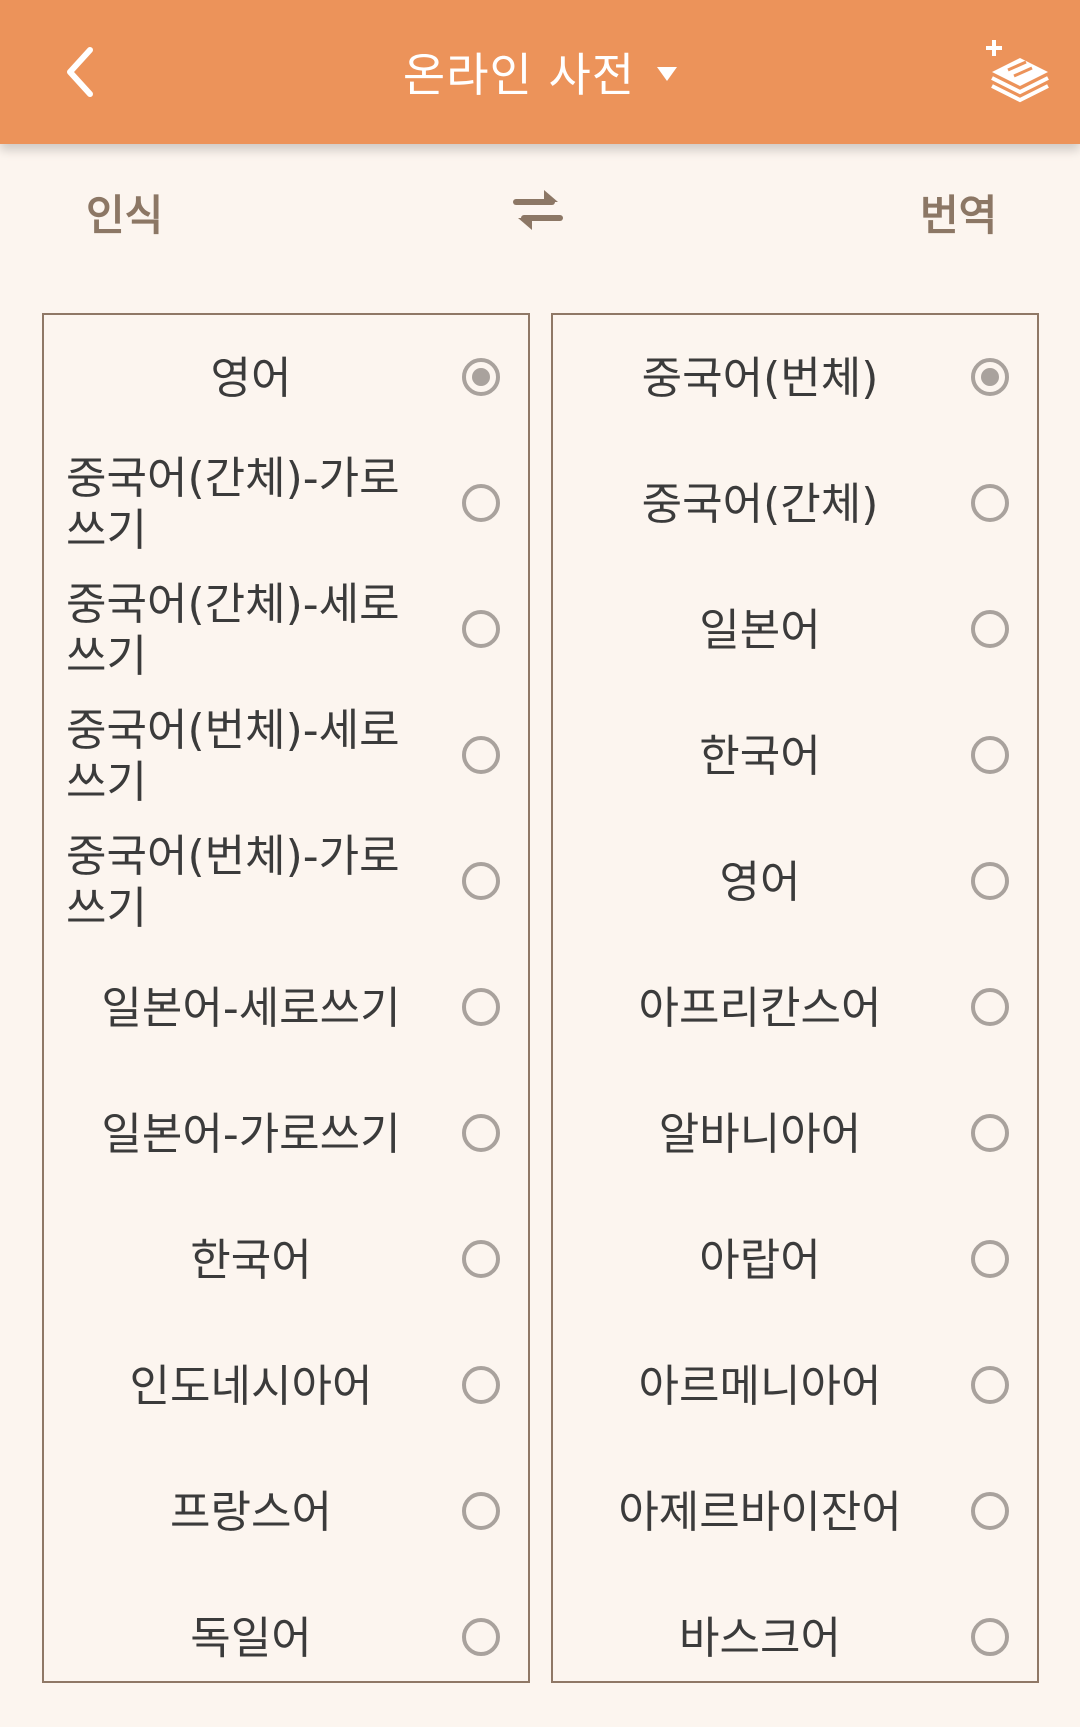  I want to click on source-language-option-label: 일본어-가로쓰기, so click(251, 1134).